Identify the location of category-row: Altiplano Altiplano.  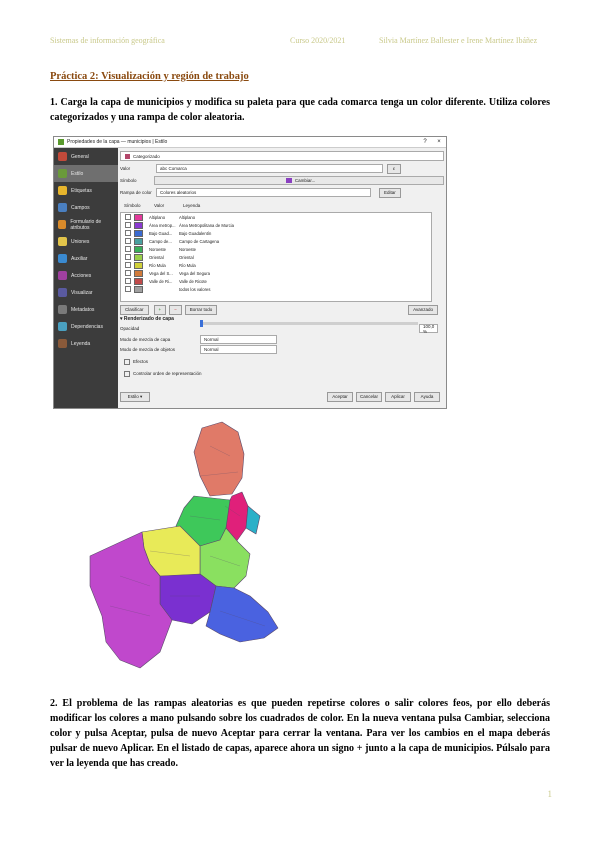
(276, 217).